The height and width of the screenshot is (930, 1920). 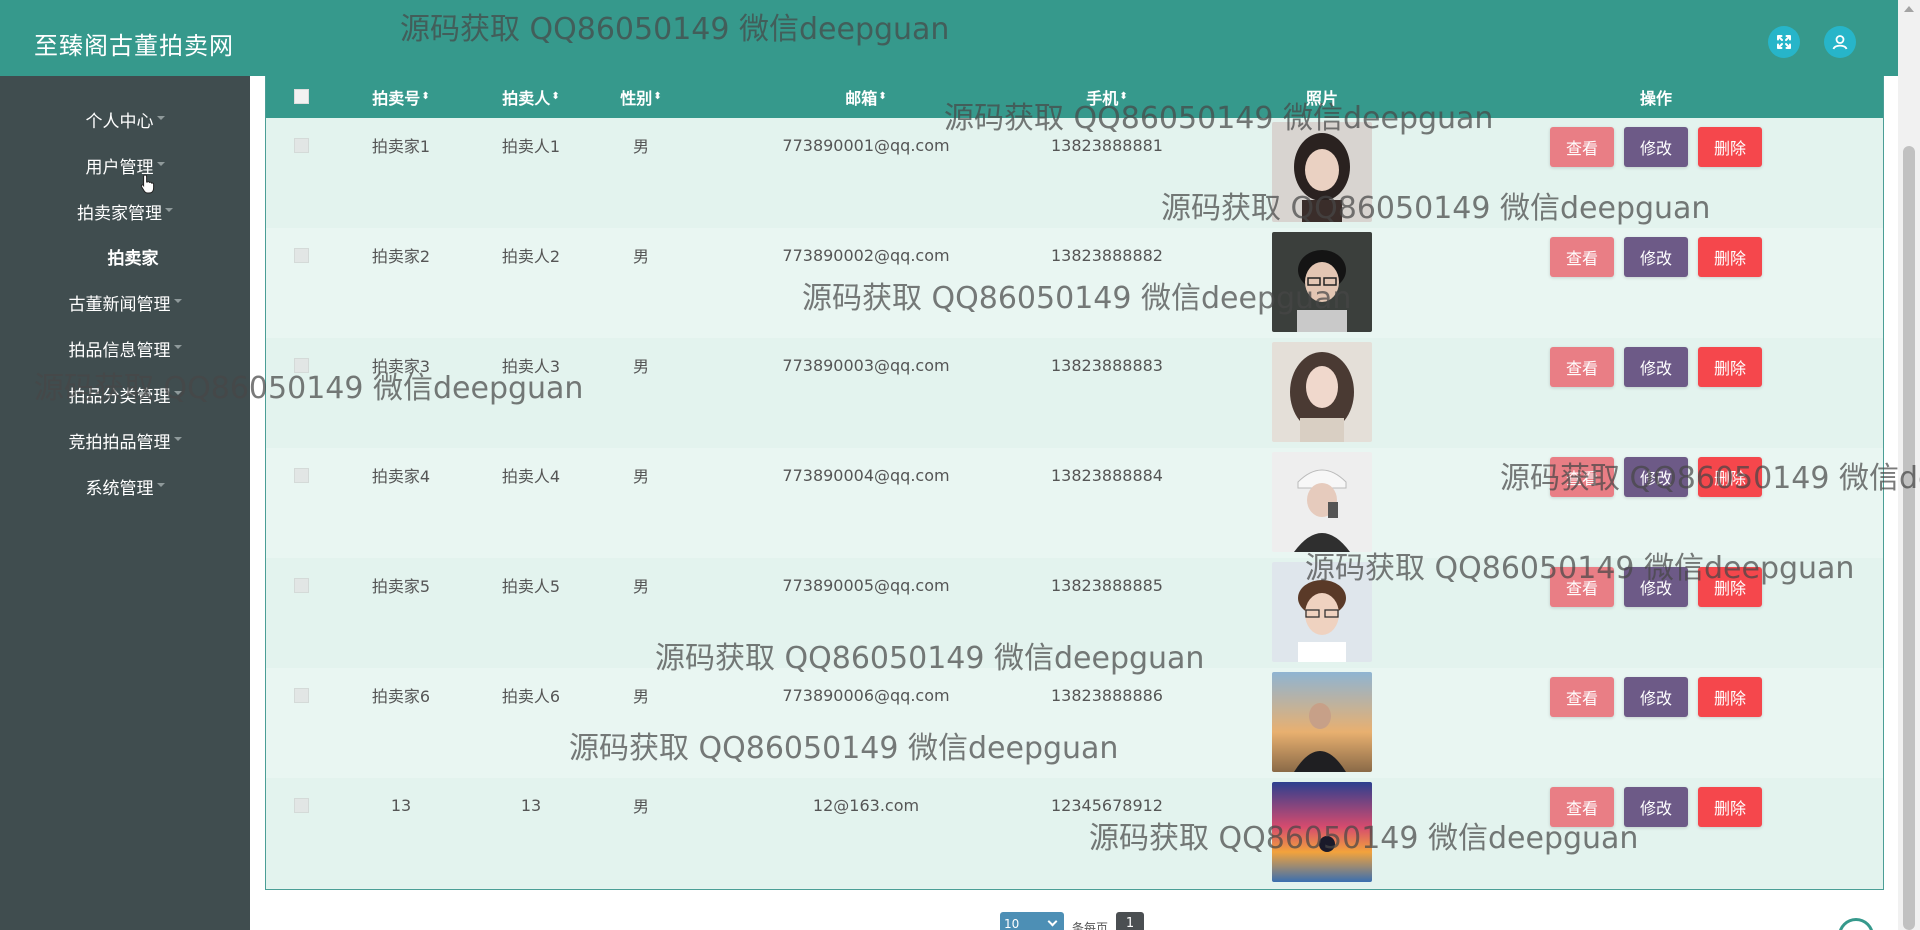 What do you see at coordinates (119, 304) in the screenshot?
I see `sidebar-item-label: 古董新闻管理` at bounding box center [119, 304].